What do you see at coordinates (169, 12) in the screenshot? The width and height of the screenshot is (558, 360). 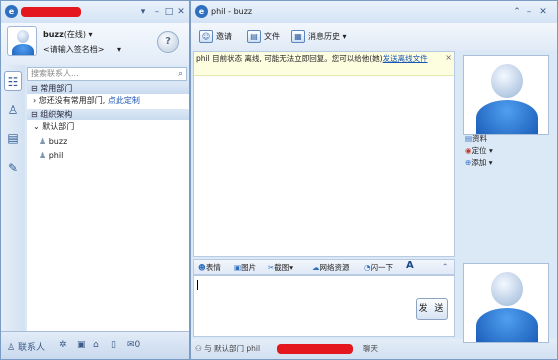 I see `maximize-button: □` at bounding box center [169, 12].